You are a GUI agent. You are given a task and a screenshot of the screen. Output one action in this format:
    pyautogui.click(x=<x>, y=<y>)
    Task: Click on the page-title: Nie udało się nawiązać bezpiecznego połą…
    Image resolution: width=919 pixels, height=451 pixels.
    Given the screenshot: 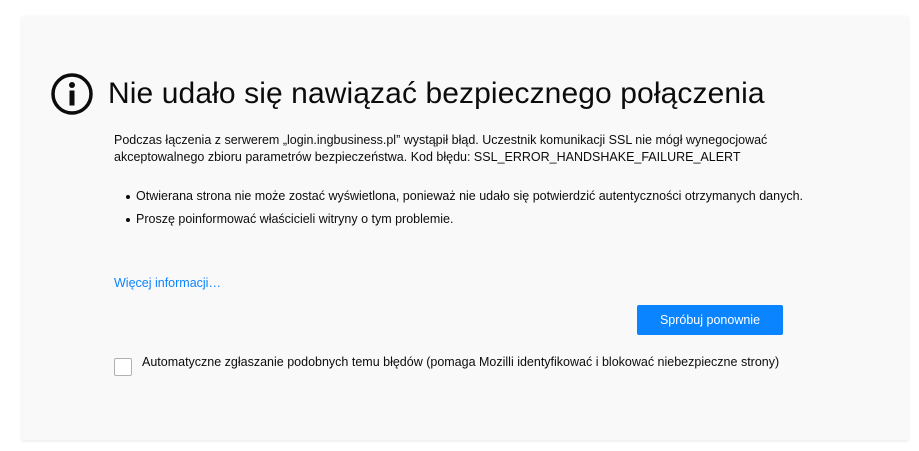 What is the action you would take?
    pyautogui.click(x=436, y=93)
    